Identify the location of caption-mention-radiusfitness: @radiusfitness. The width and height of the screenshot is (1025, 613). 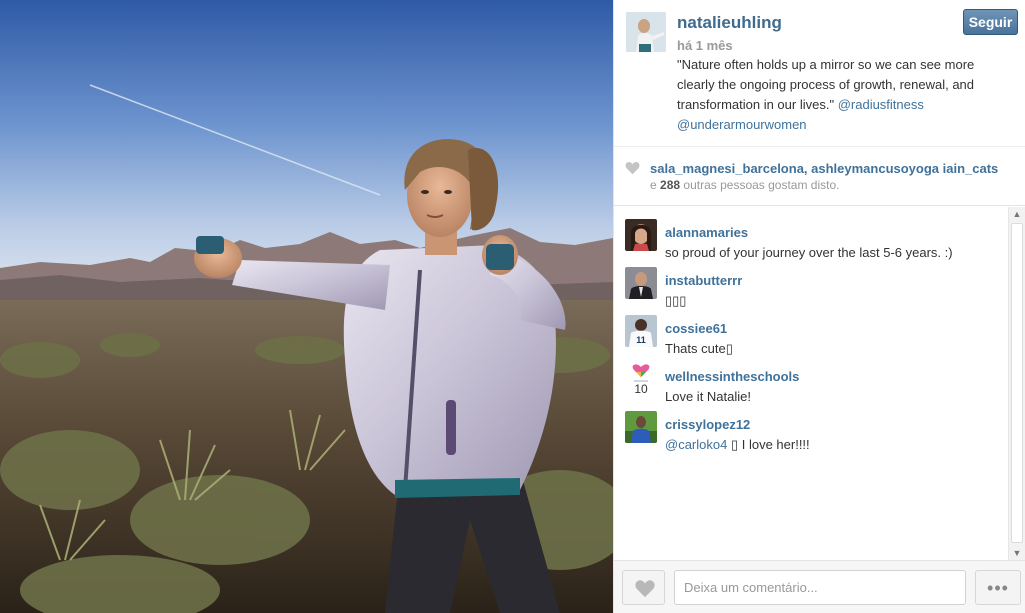
(881, 104).